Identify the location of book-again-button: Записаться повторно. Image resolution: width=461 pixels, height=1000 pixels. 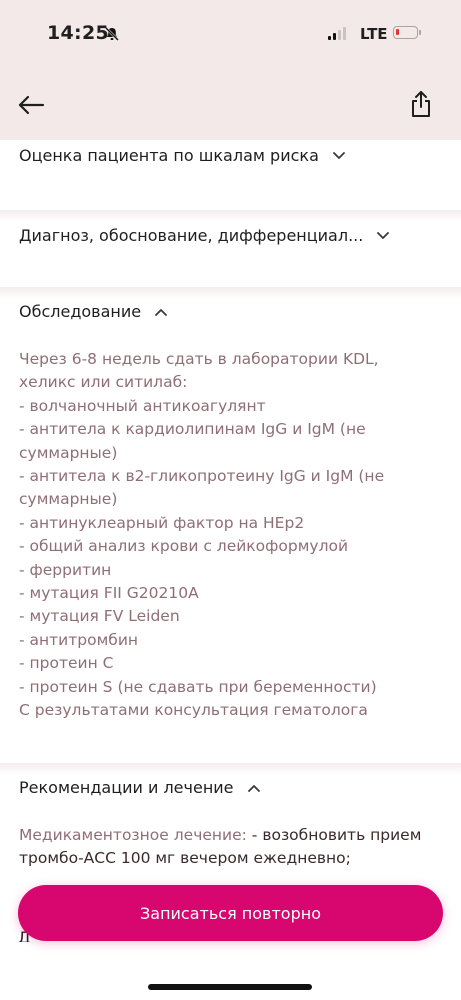
(230, 913).